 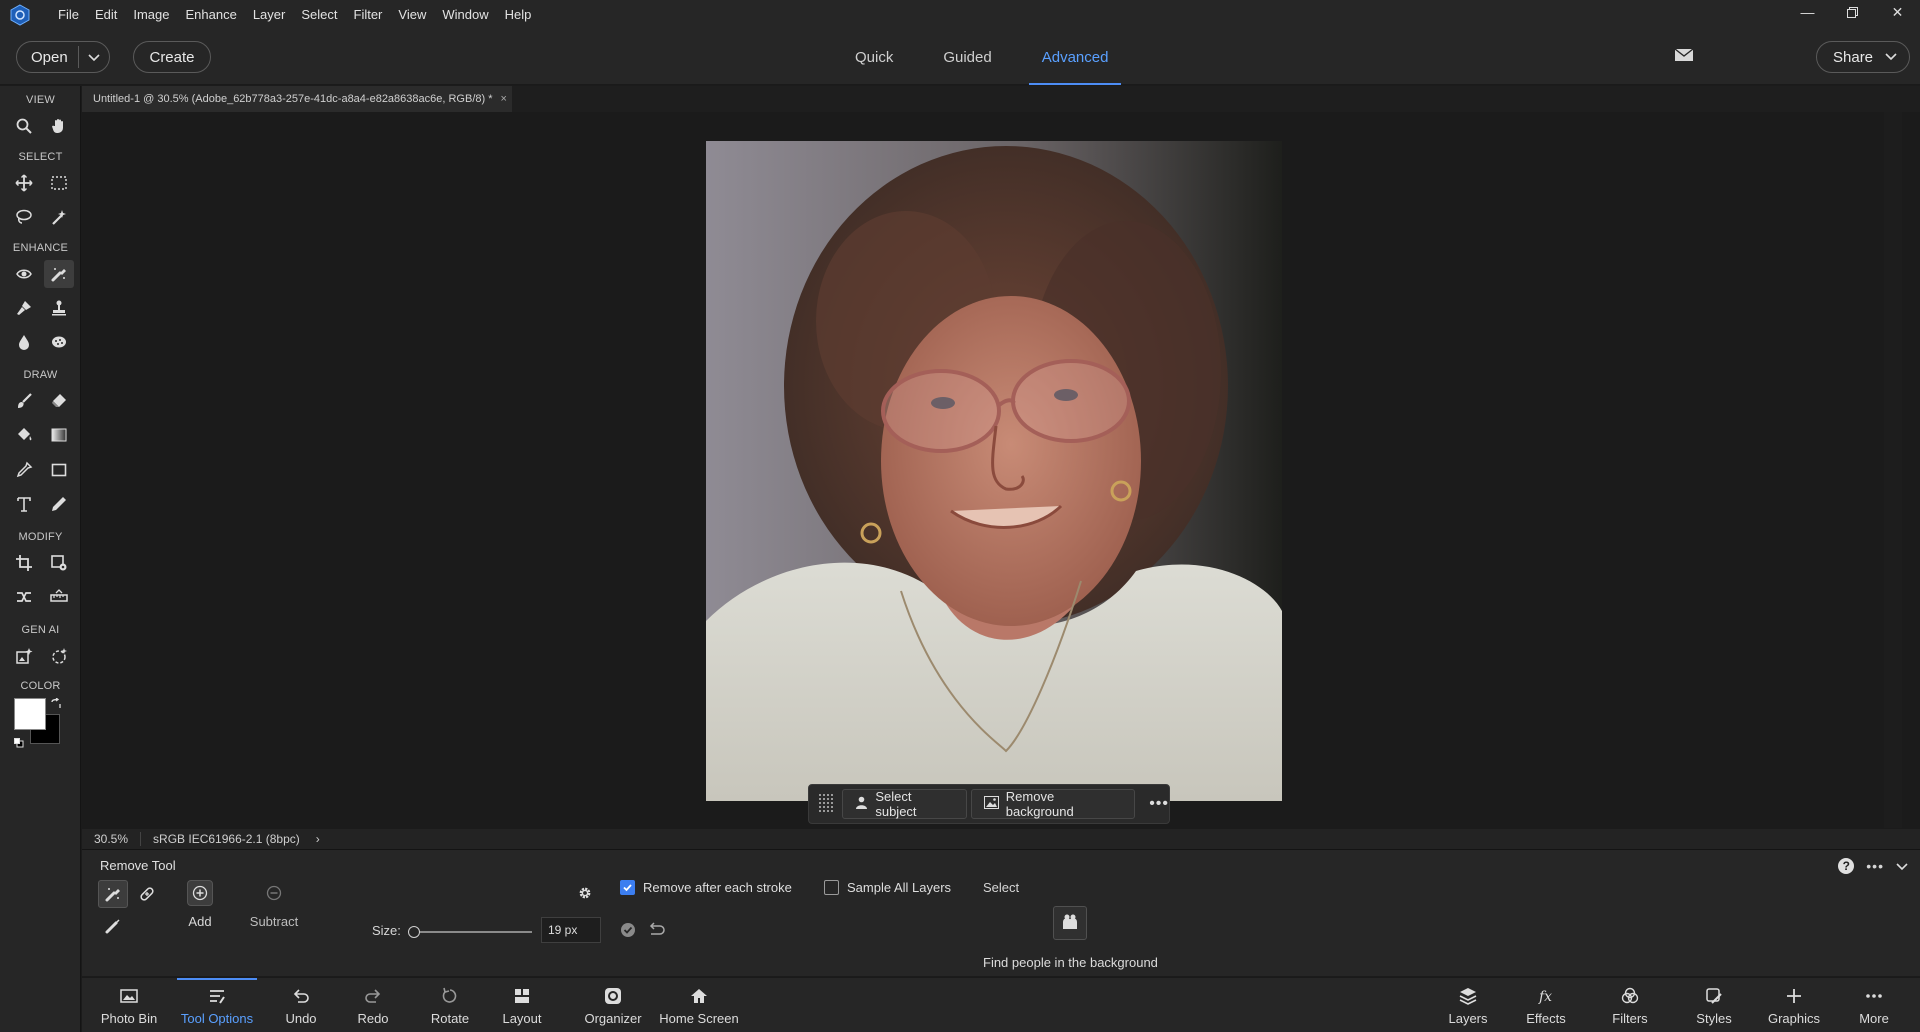 What do you see at coordinates (887, 887) in the screenshot?
I see `sample-all-layers-option: Sample All Layers` at bounding box center [887, 887].